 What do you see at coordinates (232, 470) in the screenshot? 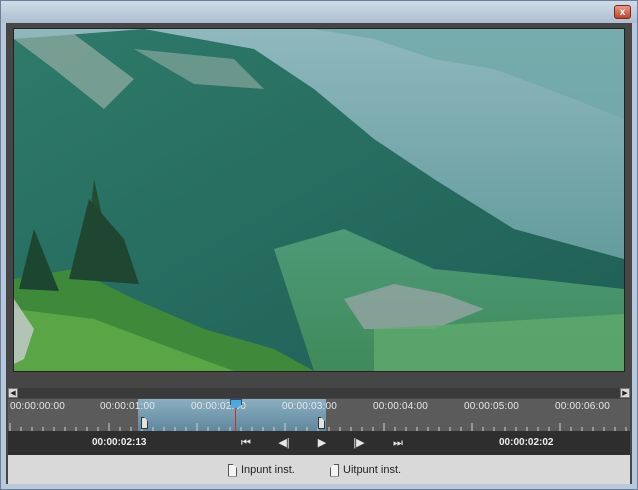
I see `in-point-icon` at bounding box center [232, 470].